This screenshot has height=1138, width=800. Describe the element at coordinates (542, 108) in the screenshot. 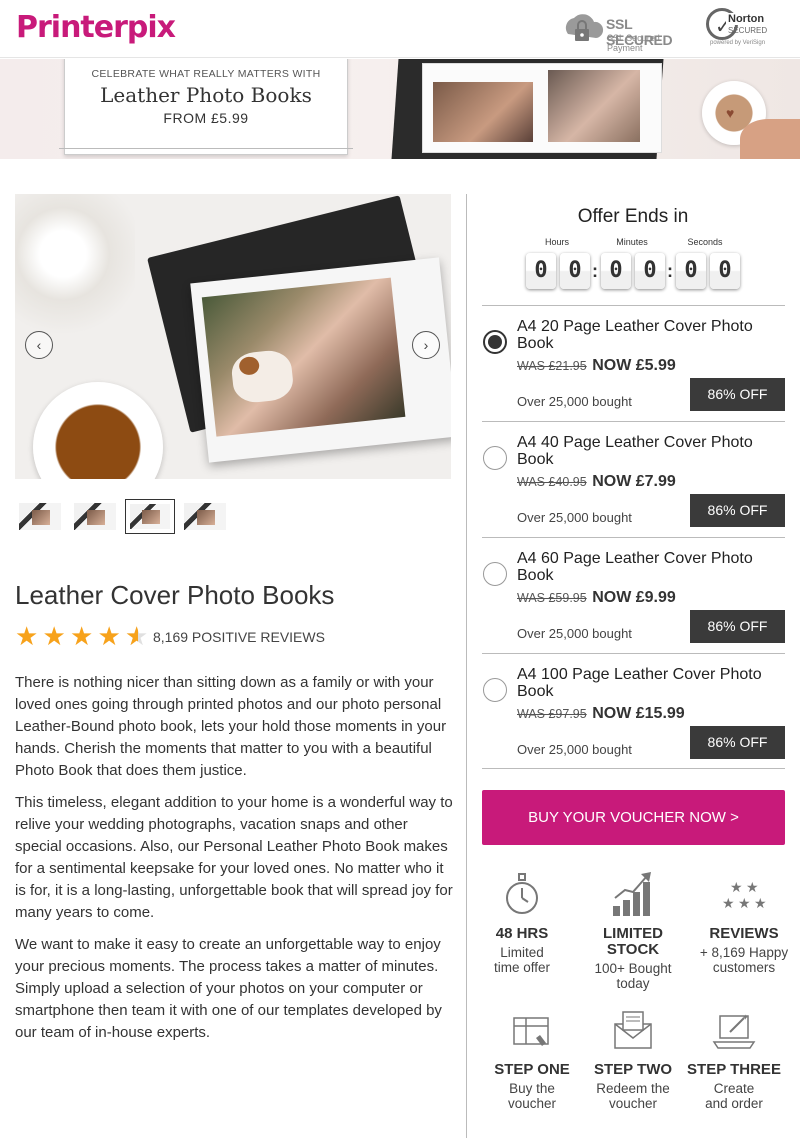

I see `banner-book-pages` at that location.